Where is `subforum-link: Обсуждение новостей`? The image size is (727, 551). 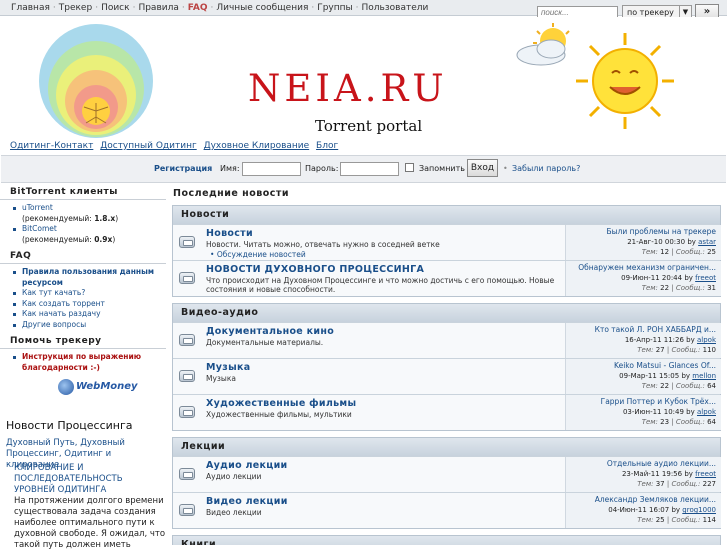
subforum-link: Обсуждение новостей is located at coordinates (261, 254).